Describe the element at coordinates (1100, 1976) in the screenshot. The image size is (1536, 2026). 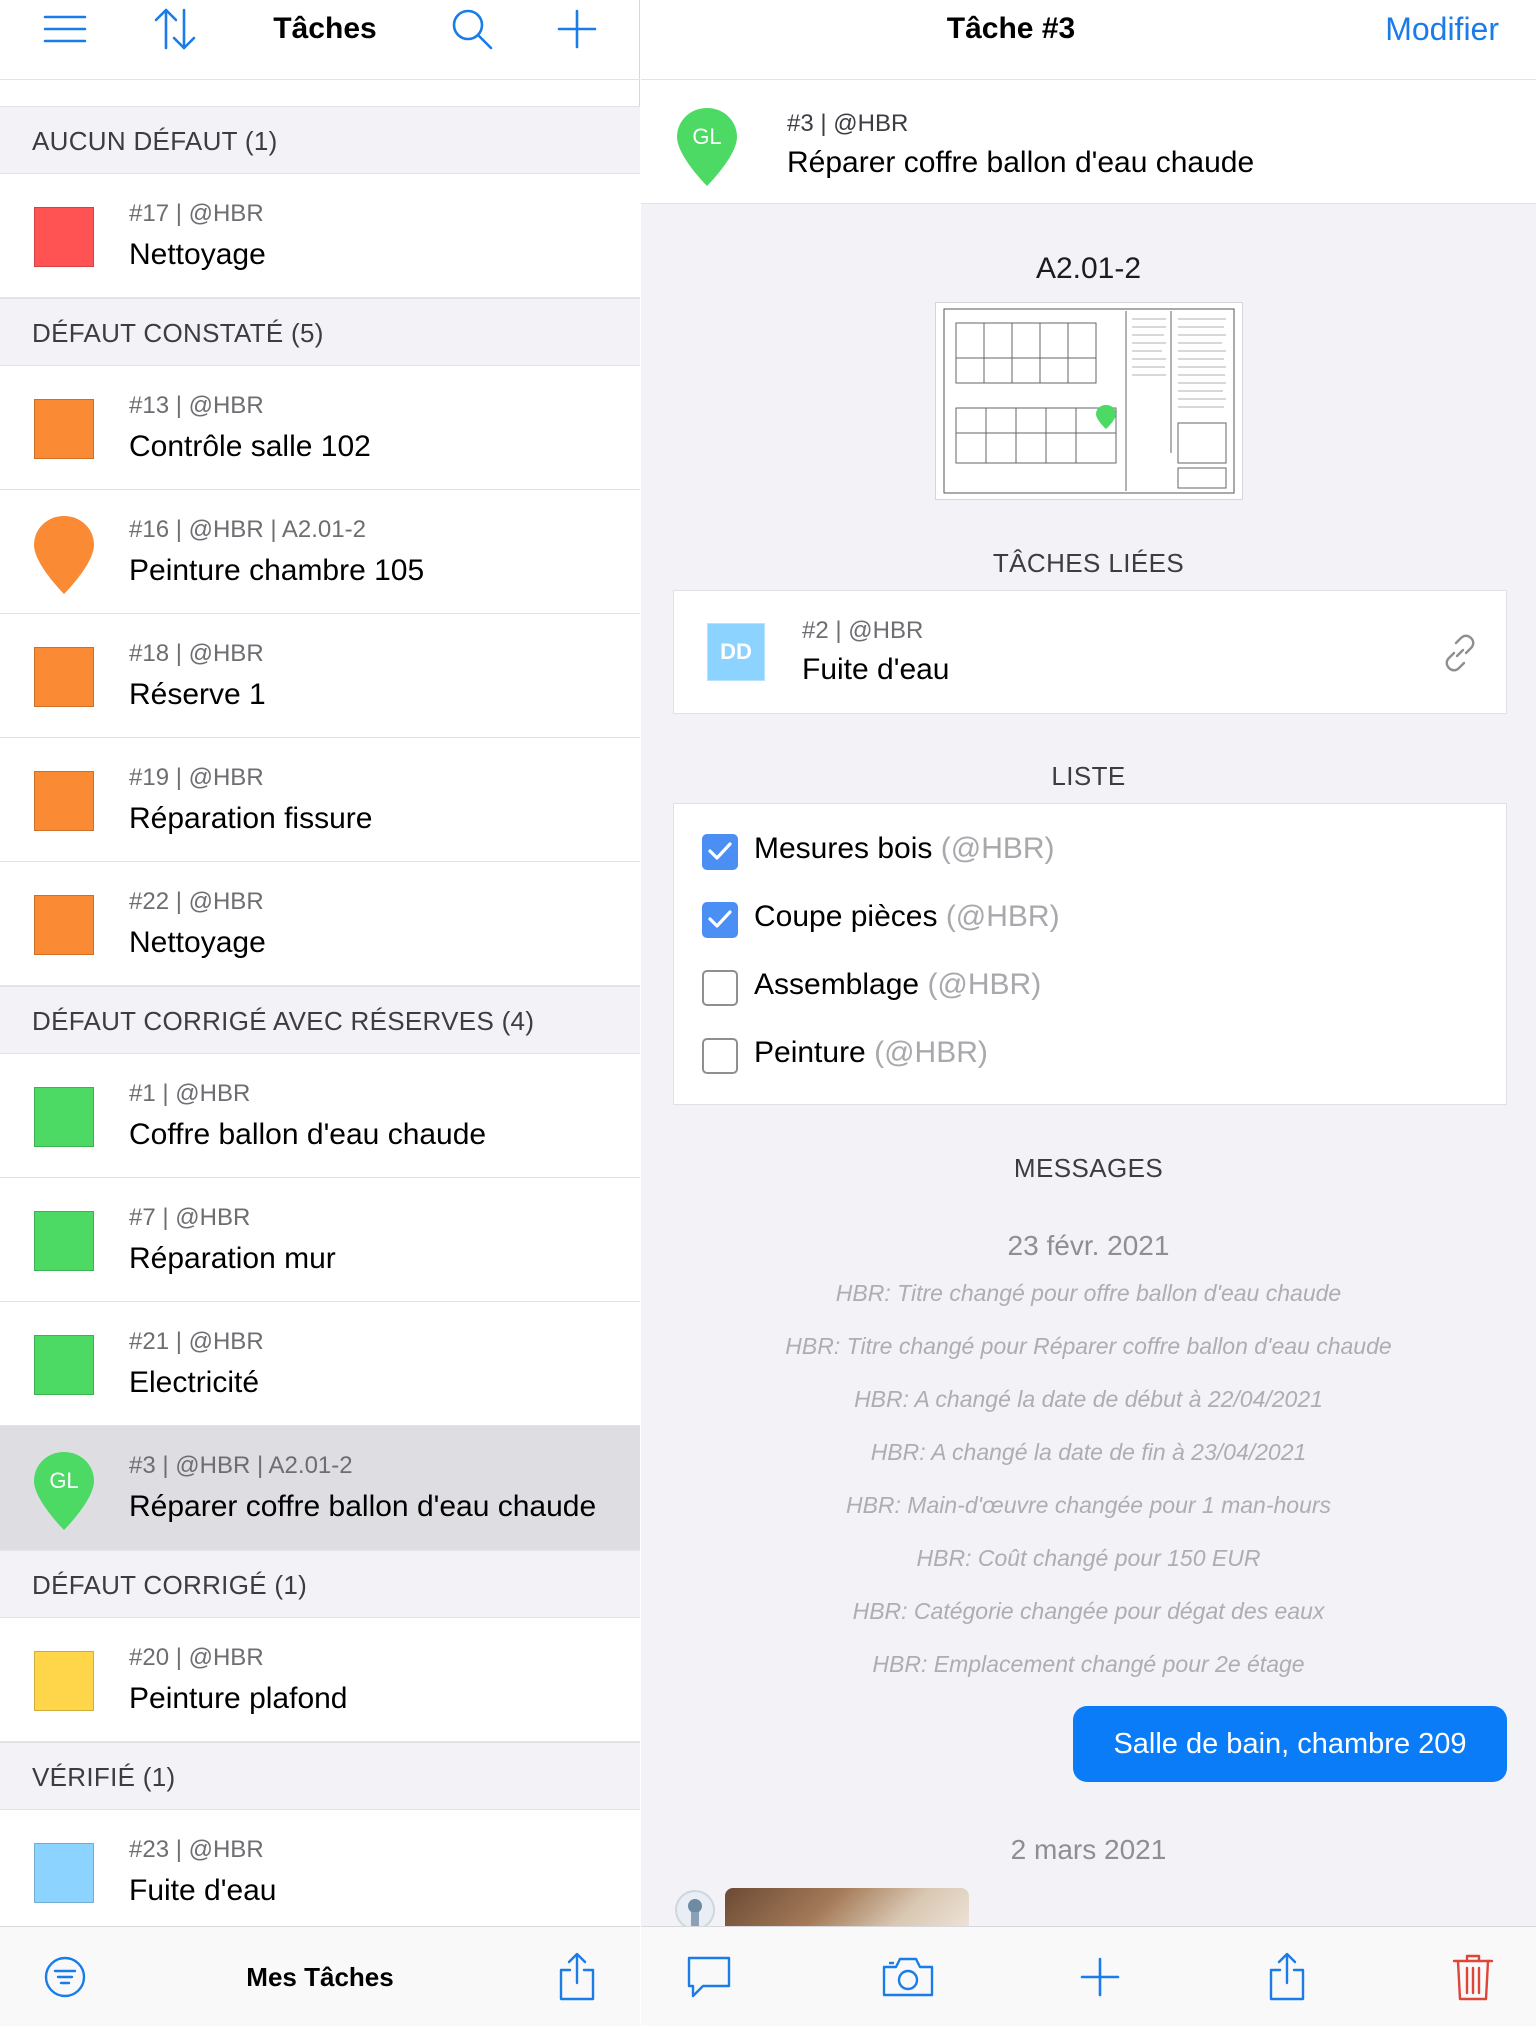
I see `add-button` at that location.